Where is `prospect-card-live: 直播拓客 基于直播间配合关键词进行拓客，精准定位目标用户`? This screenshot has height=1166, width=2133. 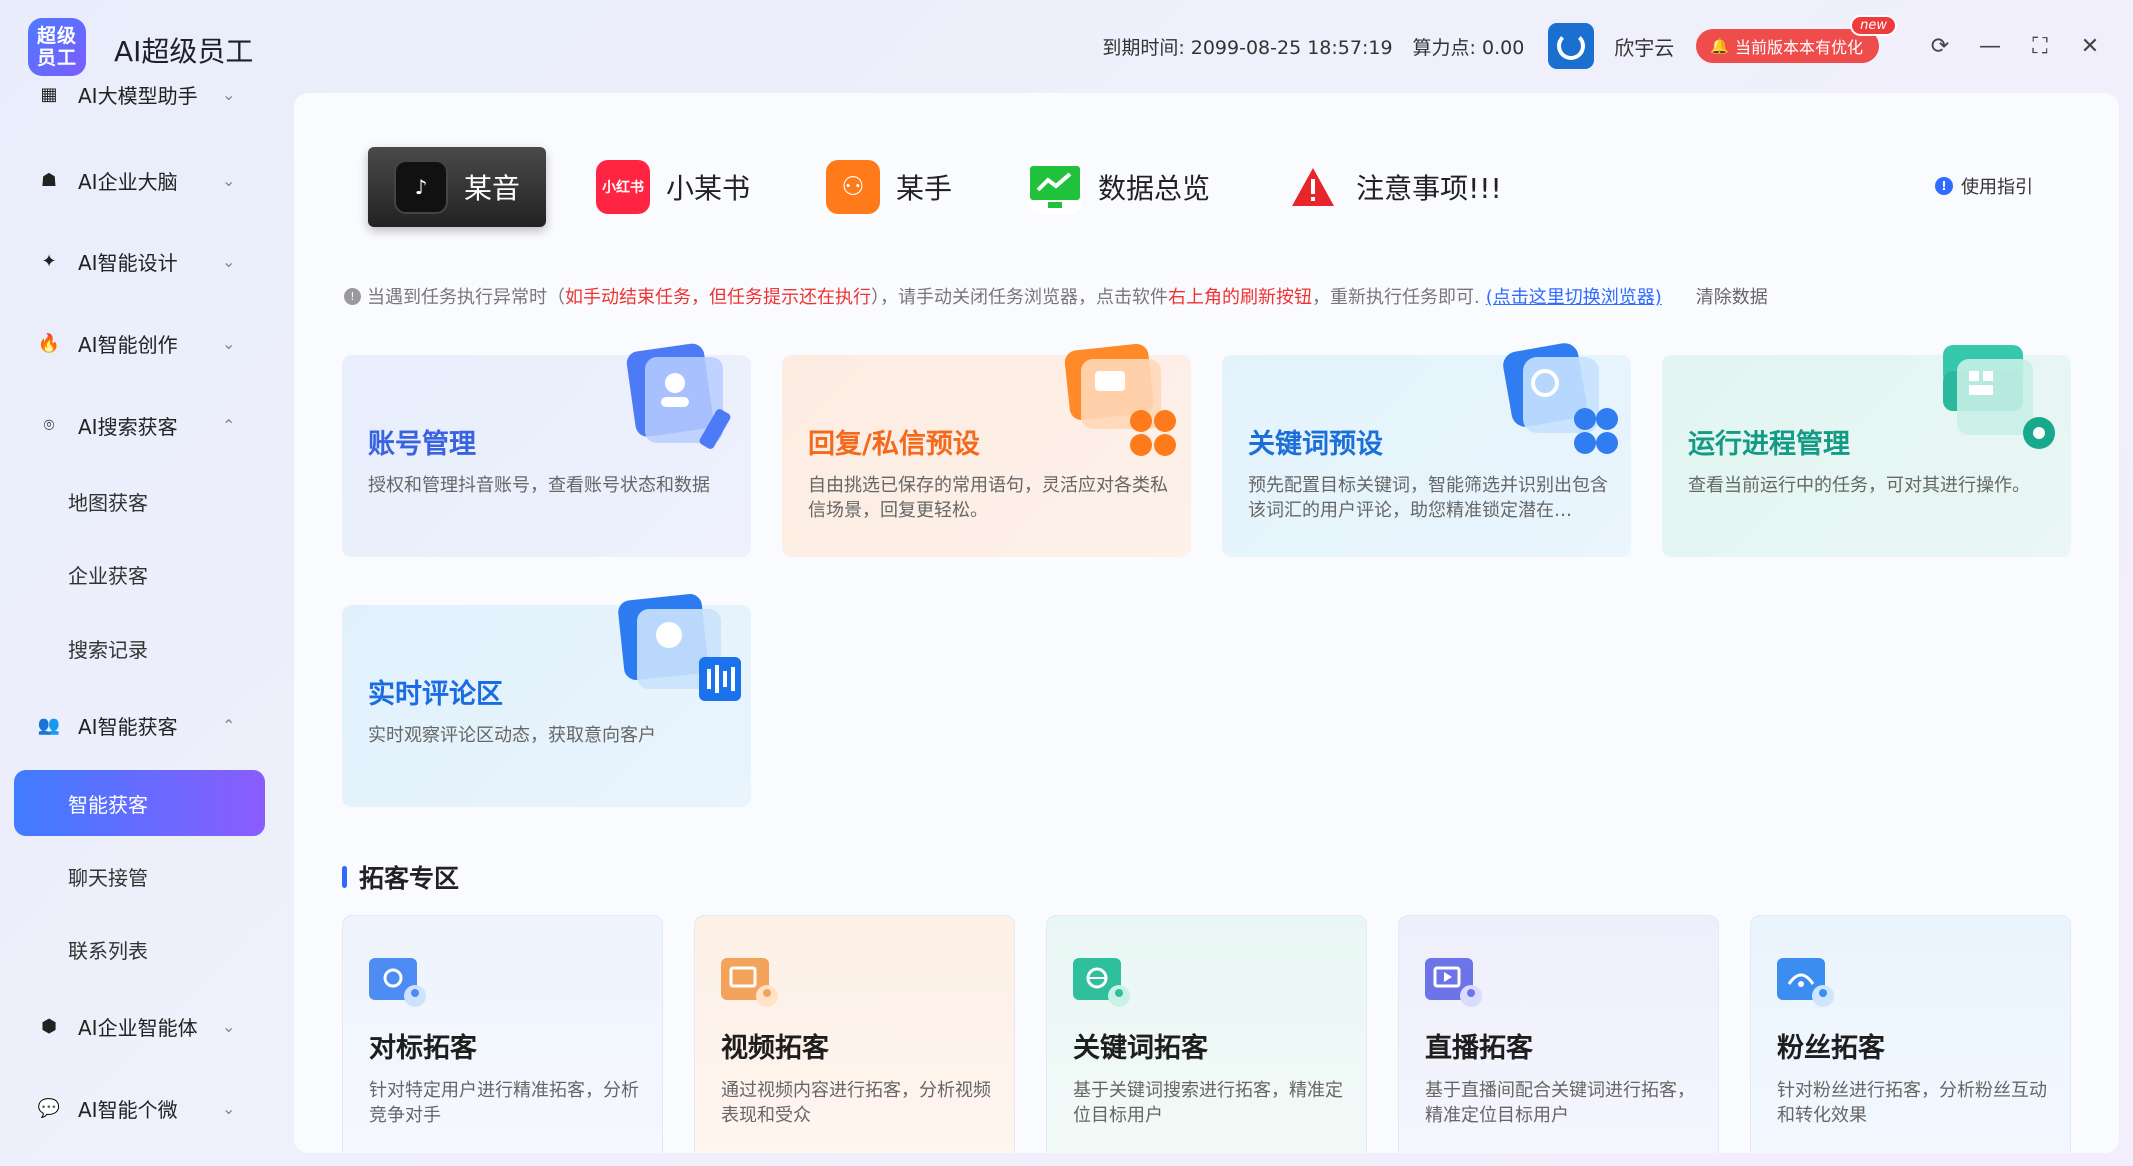 prospect-card-live: 直播拓客 基于直播间配合关键词进行拓客，精准定位目标用户 is located at coordinates (1558, 1034).